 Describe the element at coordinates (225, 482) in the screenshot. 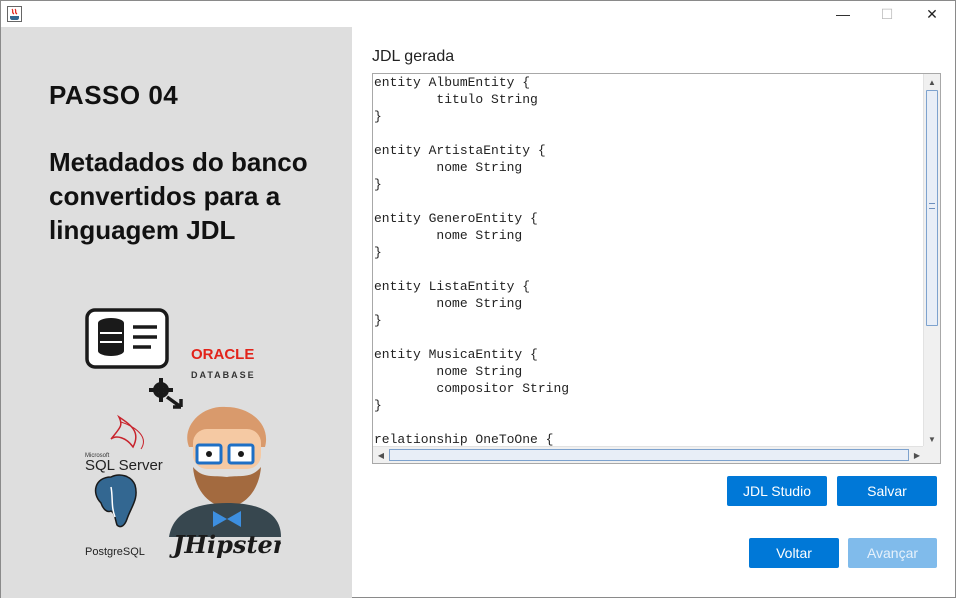

I see `jhipster-mascot: JHipster` at that location.